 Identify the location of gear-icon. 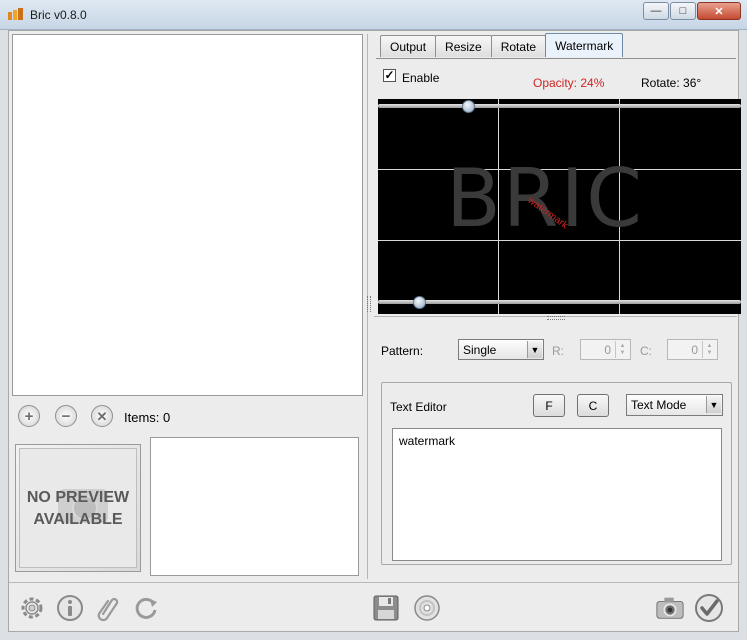
(32, 608).